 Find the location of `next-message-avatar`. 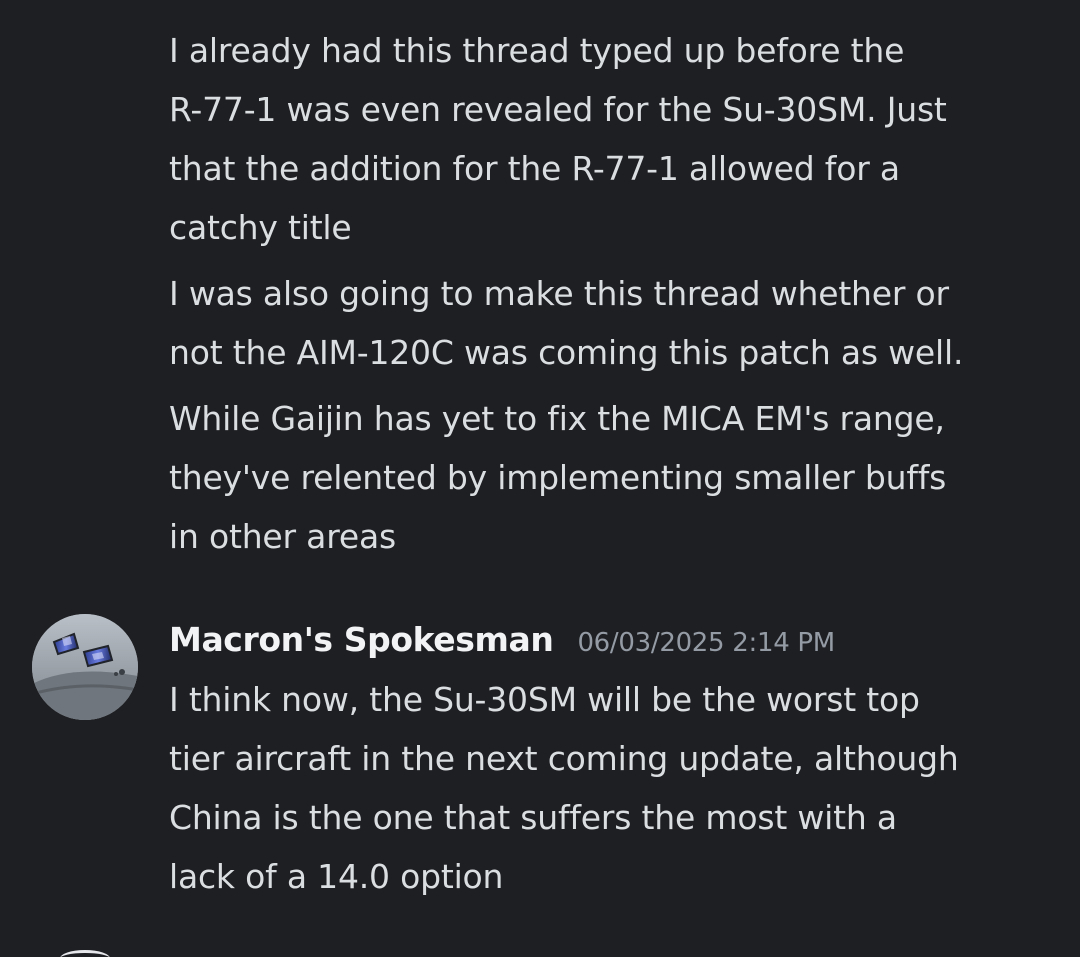

next-message-avatar is located at coordinates (85, 953).